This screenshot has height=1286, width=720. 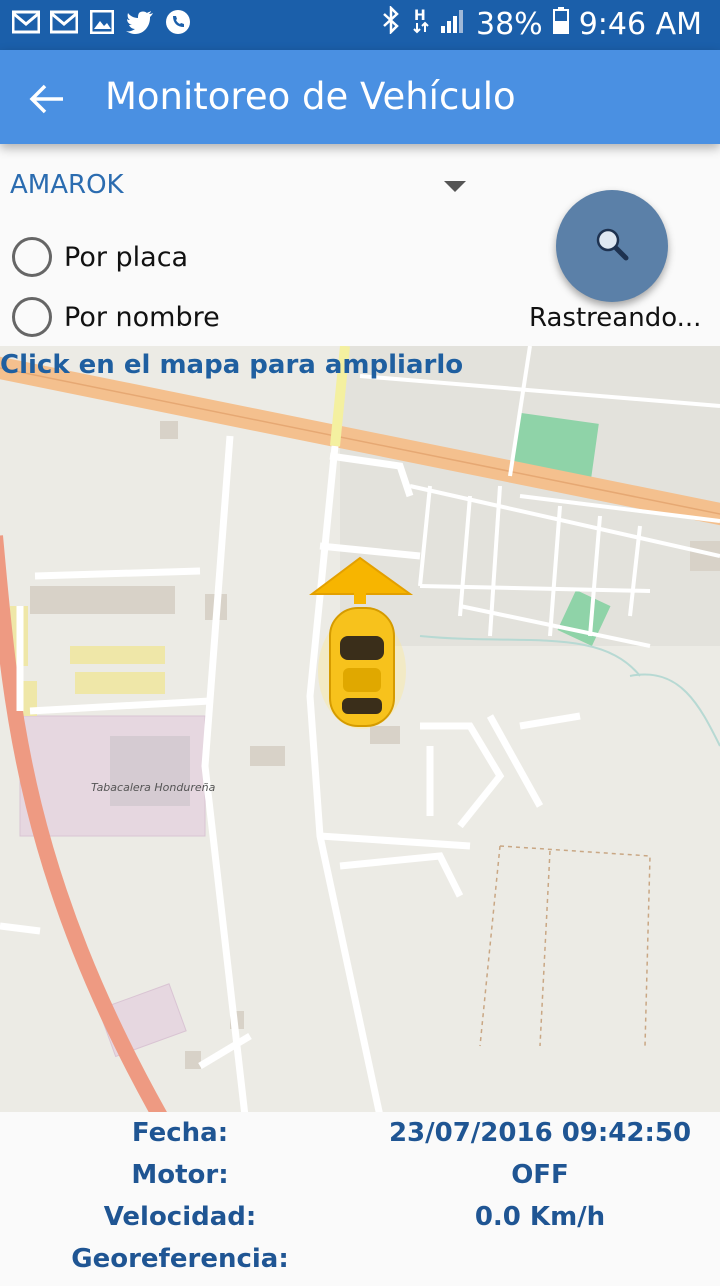 What do you see at coordinates (362, 668) in the screenshot?
I see `car-icon` at bounding box center [362, 668].